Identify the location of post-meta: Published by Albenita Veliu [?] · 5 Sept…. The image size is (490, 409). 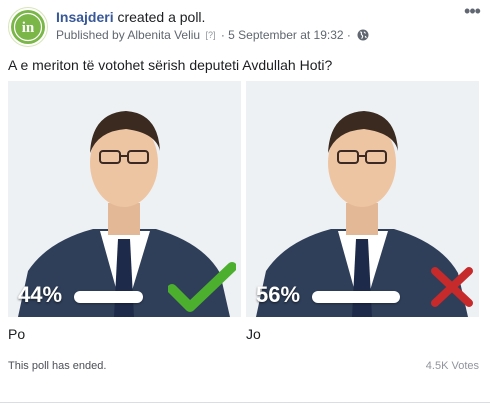
(212, 35).